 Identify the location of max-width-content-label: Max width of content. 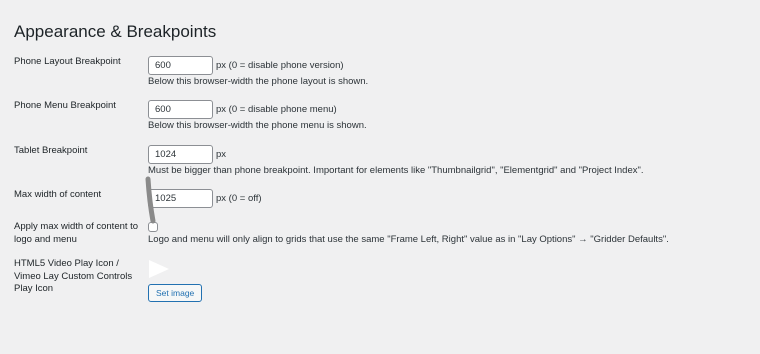
(58, 194).